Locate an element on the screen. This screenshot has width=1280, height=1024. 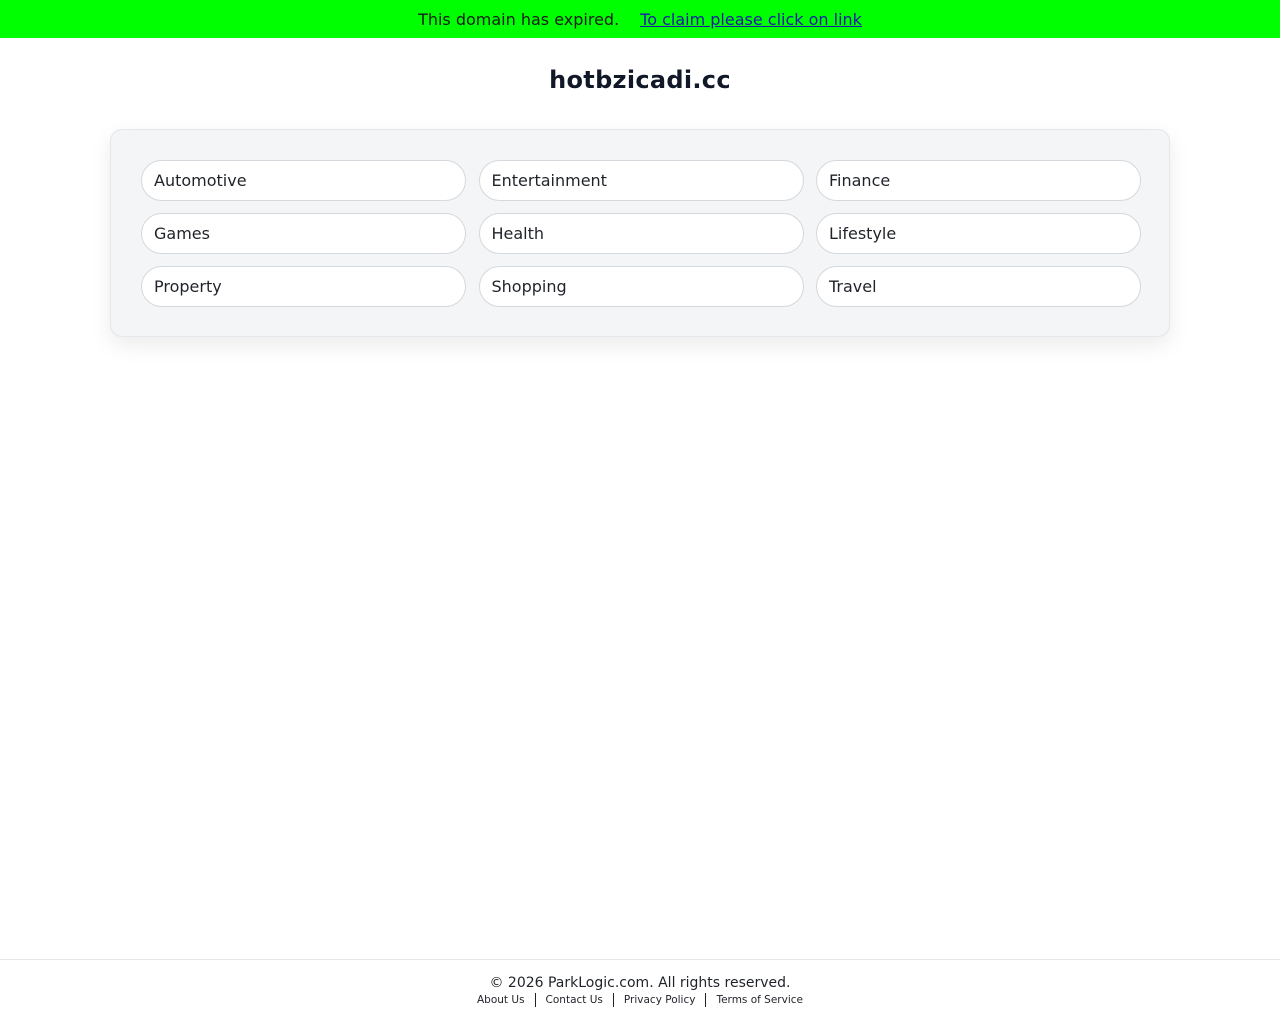
about-us-link: About Us is located at coordinates (501, 1000).